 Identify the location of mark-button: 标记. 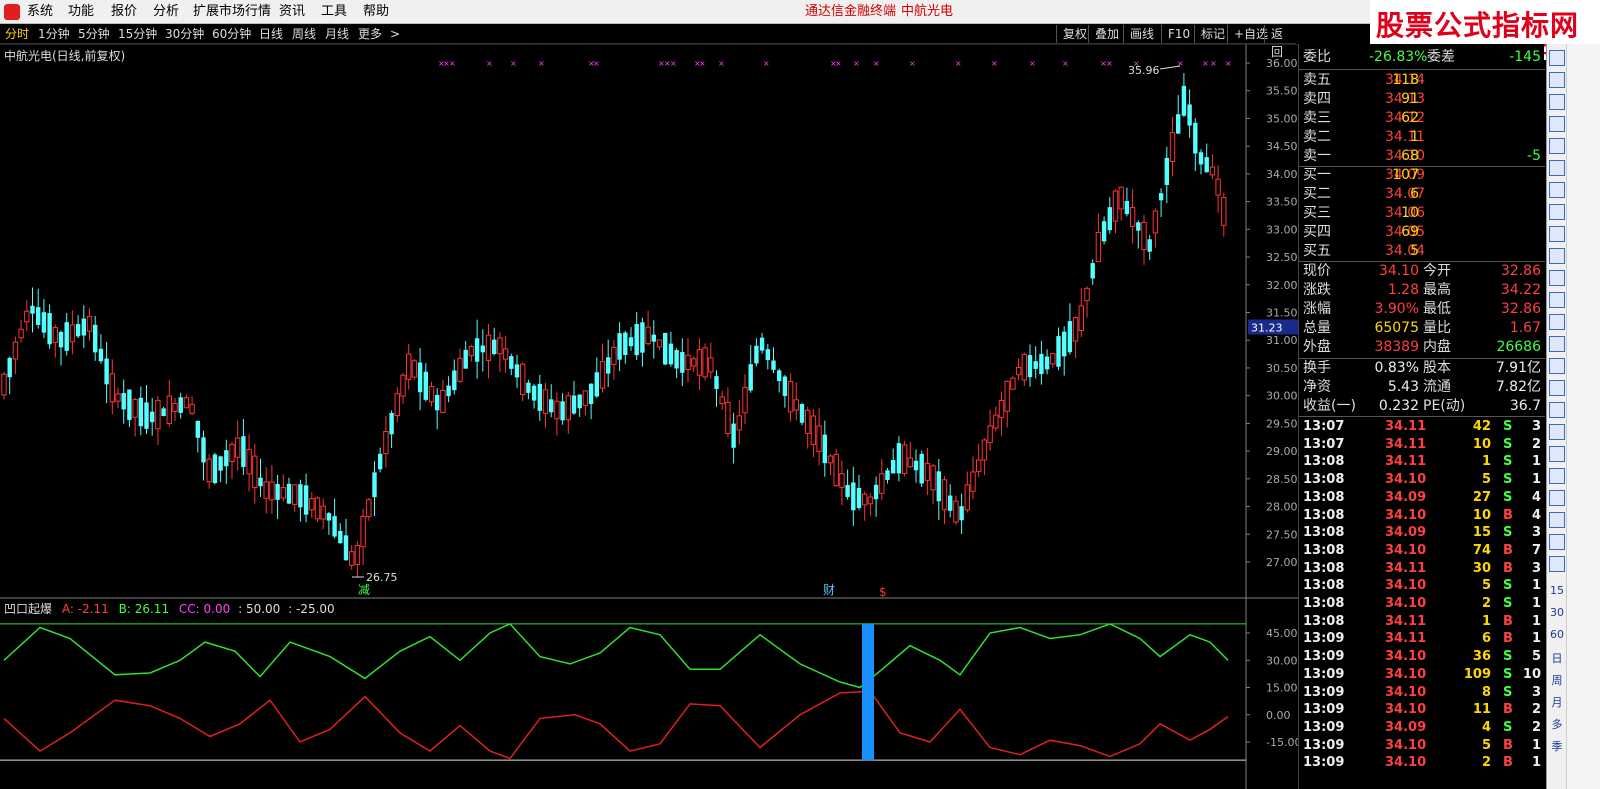
(1212, 34).